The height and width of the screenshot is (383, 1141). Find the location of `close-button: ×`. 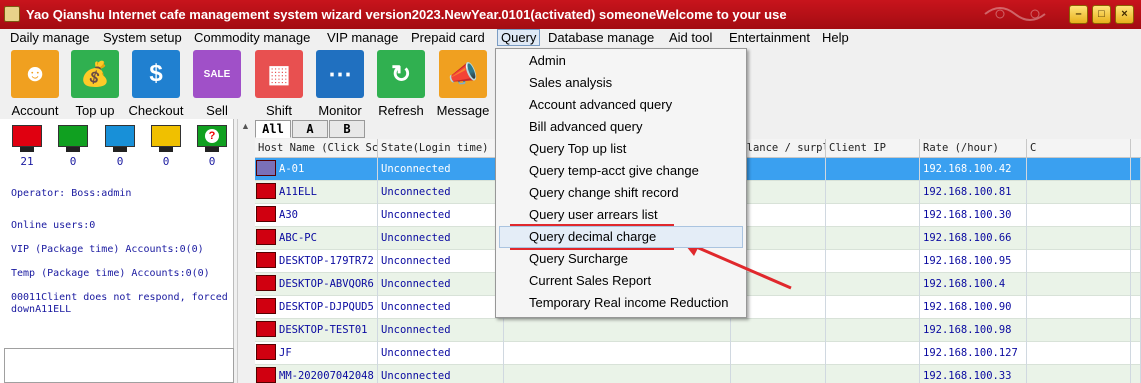

close-button: × is located at coordinates (1124, 14).